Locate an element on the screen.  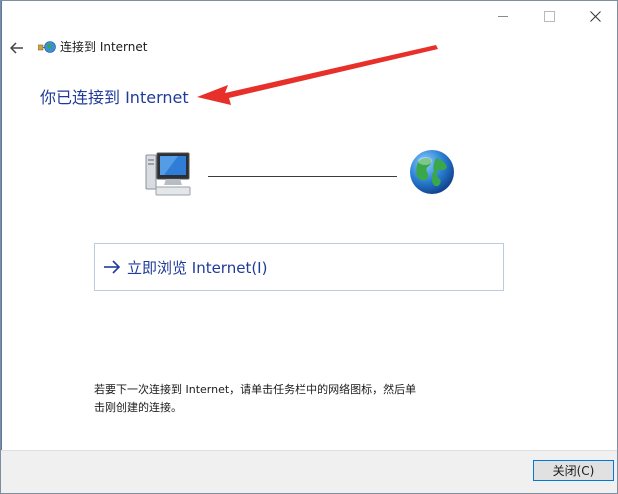
minimize-button is located at coordinates (503, 16).